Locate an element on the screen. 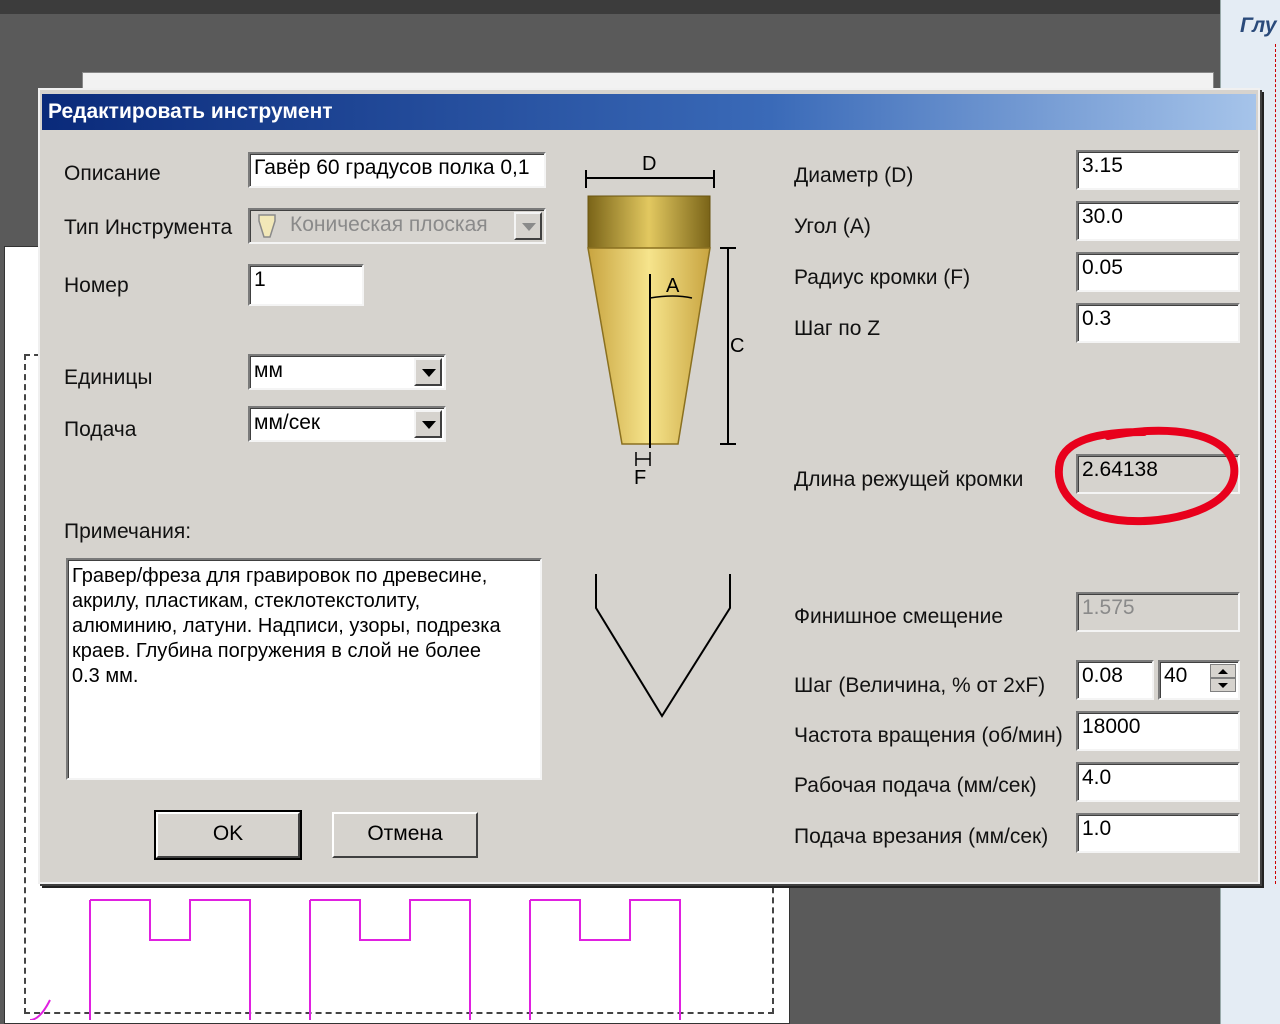 Image resolution: width=1280 pixels, height=1024 pixels. diameter-input: 3.15 is located at coordinates (1158, 170).